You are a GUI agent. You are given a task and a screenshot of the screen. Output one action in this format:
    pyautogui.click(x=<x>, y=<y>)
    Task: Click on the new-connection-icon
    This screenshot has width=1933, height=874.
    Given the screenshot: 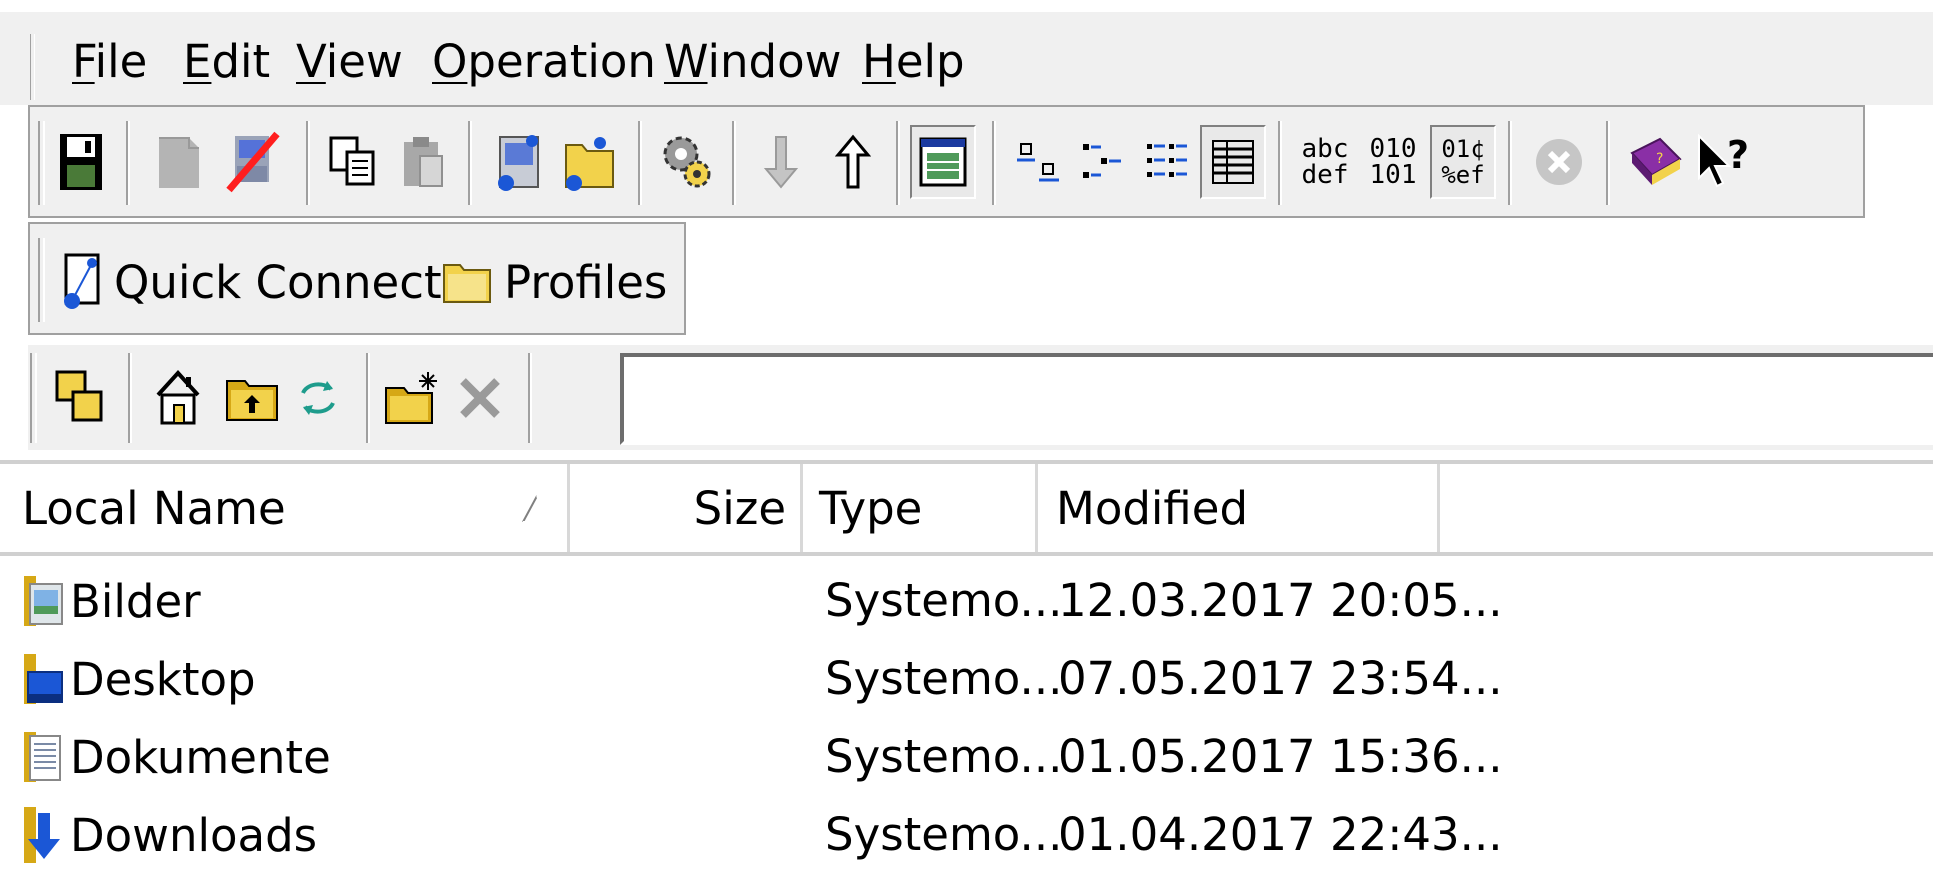 What is the action you would take?
    pyautogui.click(x=519, y=162)
    